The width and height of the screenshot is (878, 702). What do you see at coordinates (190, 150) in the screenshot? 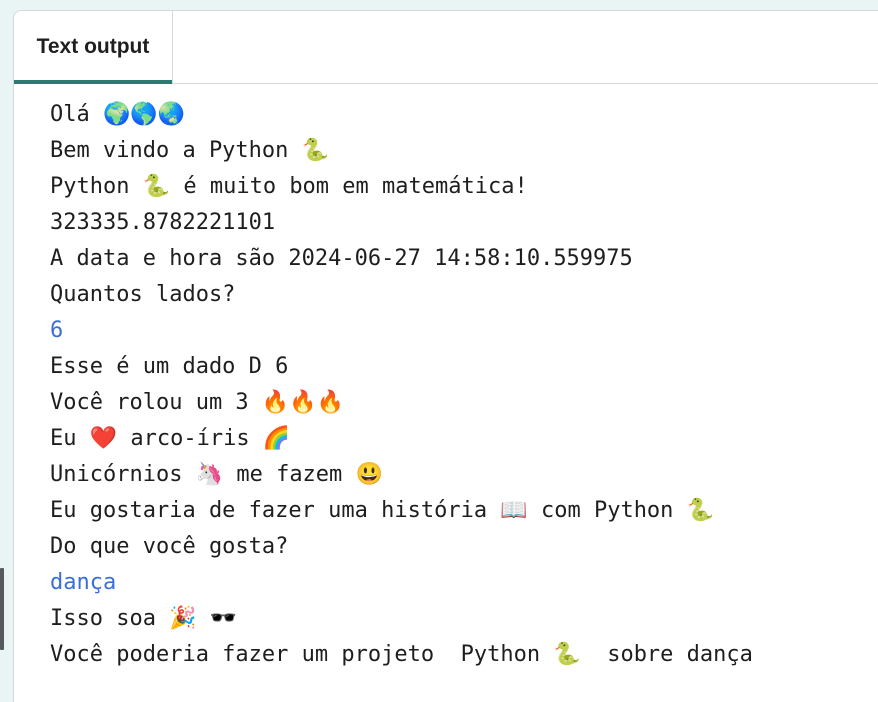
I see `output-line: Bem vindo a Python 🐍` at bounding box center [190, 150].